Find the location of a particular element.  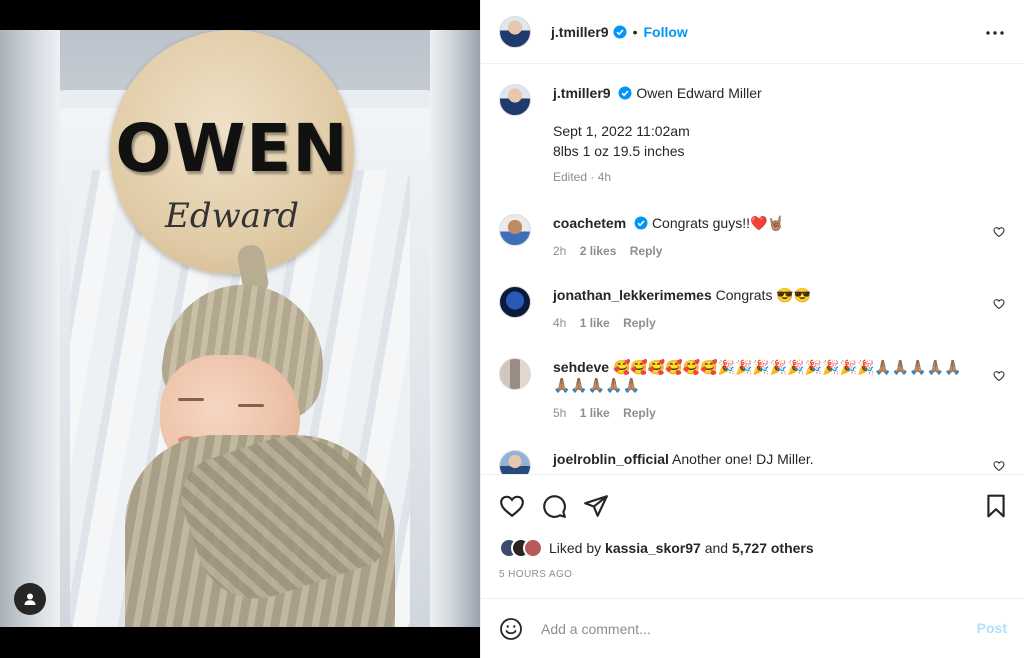

post-header: j.tmiller9 • Follow is located at coordinates (752, 32).